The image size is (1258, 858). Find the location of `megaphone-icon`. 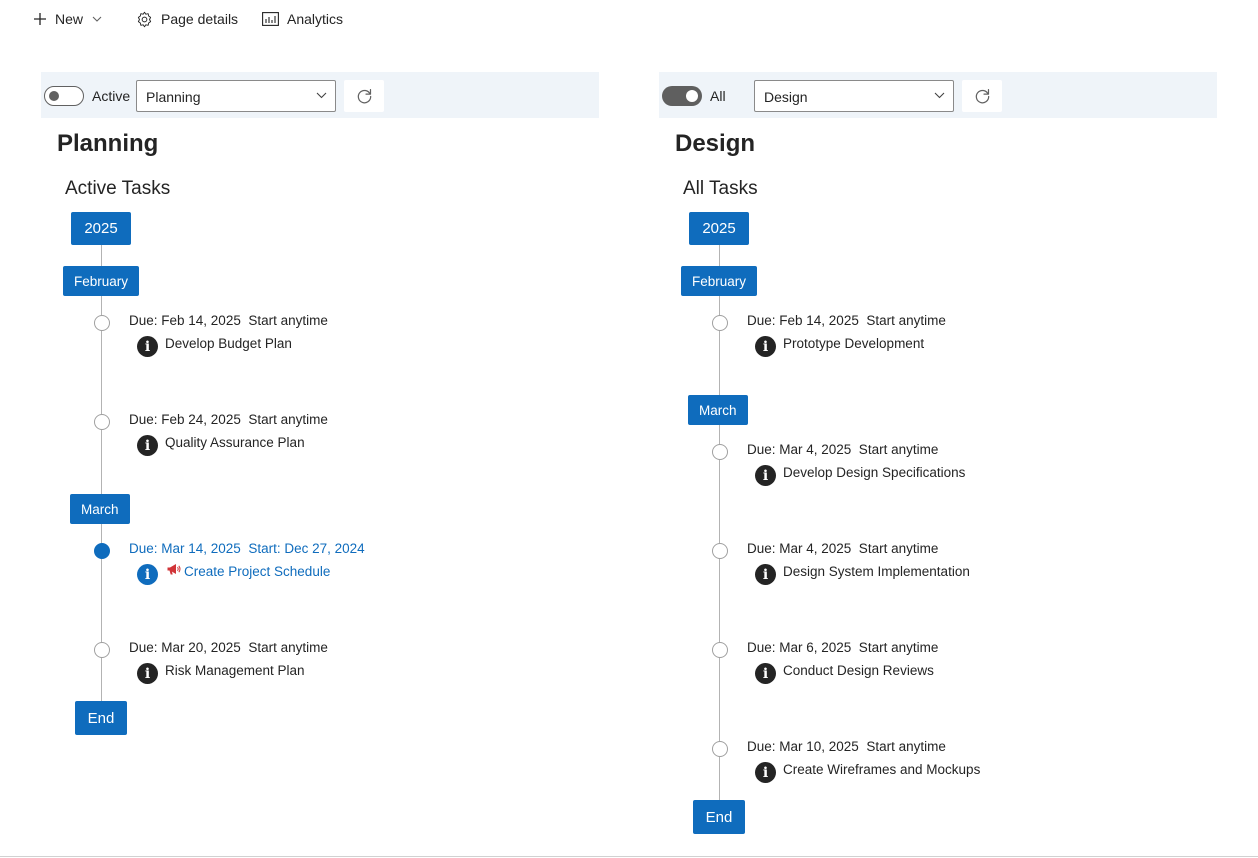

megaphone-icon is located at coordinates (174, 569).